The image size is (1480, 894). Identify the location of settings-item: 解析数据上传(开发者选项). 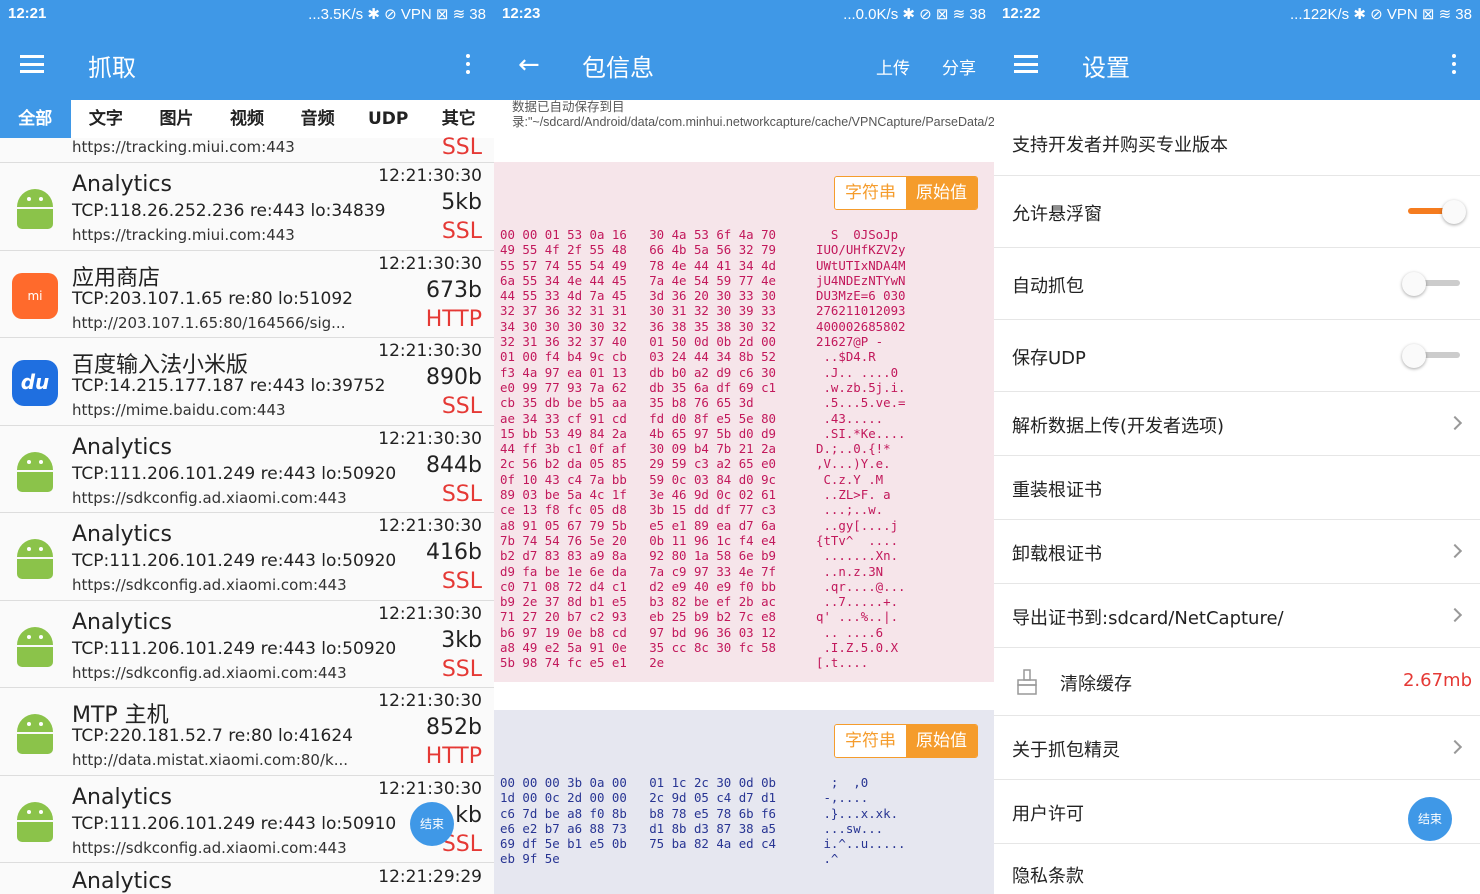
(1237, 424).